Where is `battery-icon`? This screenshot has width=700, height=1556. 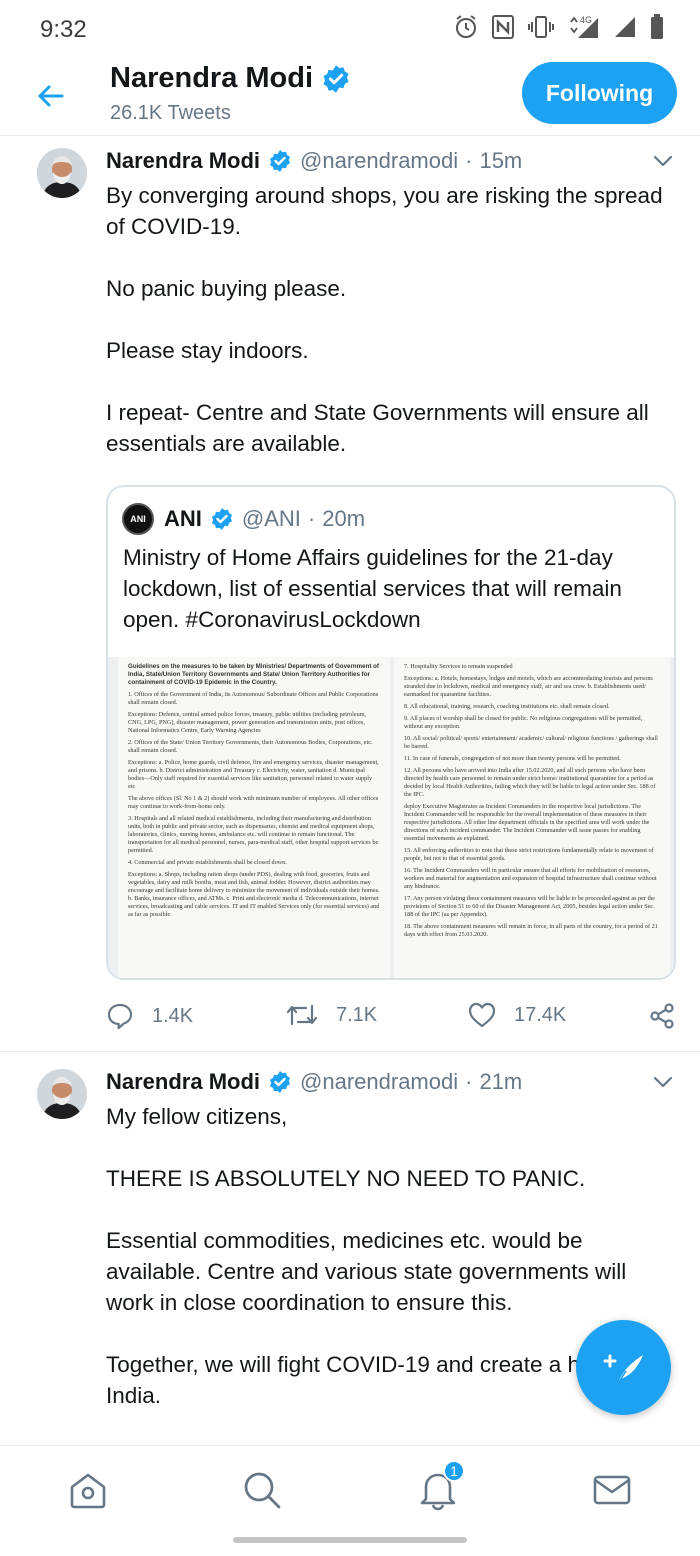
battery-icon is located at coordinates (657, 26).